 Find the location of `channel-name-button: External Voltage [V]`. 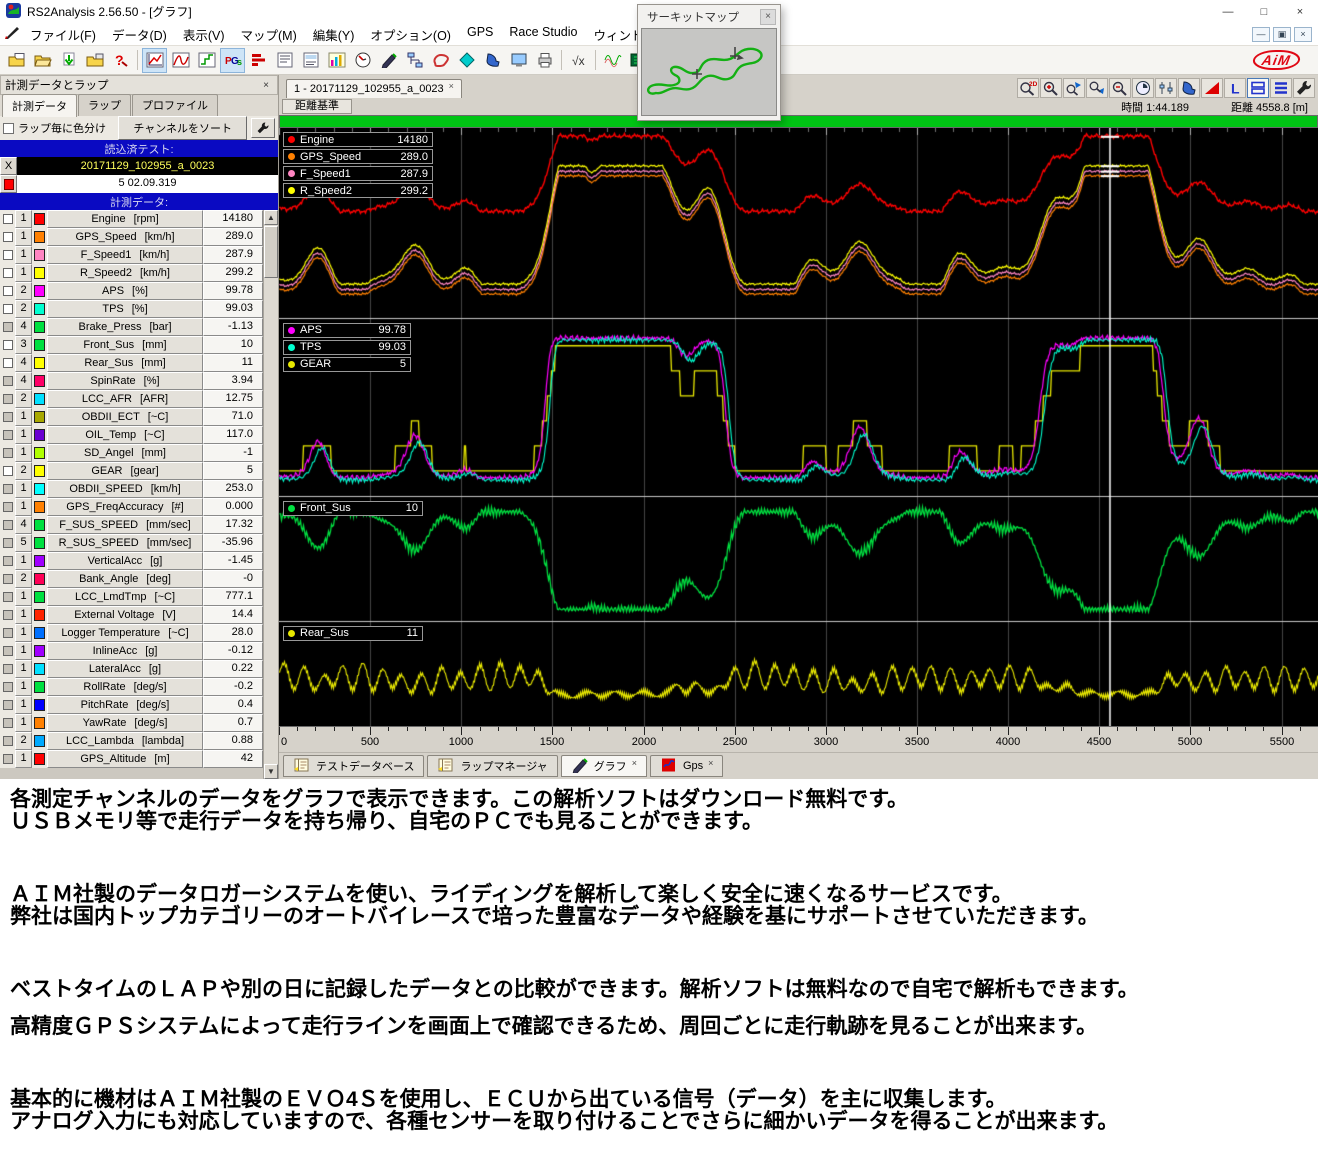

channel-name-button: External Voltage [V] is located at coordinates (125, 615).